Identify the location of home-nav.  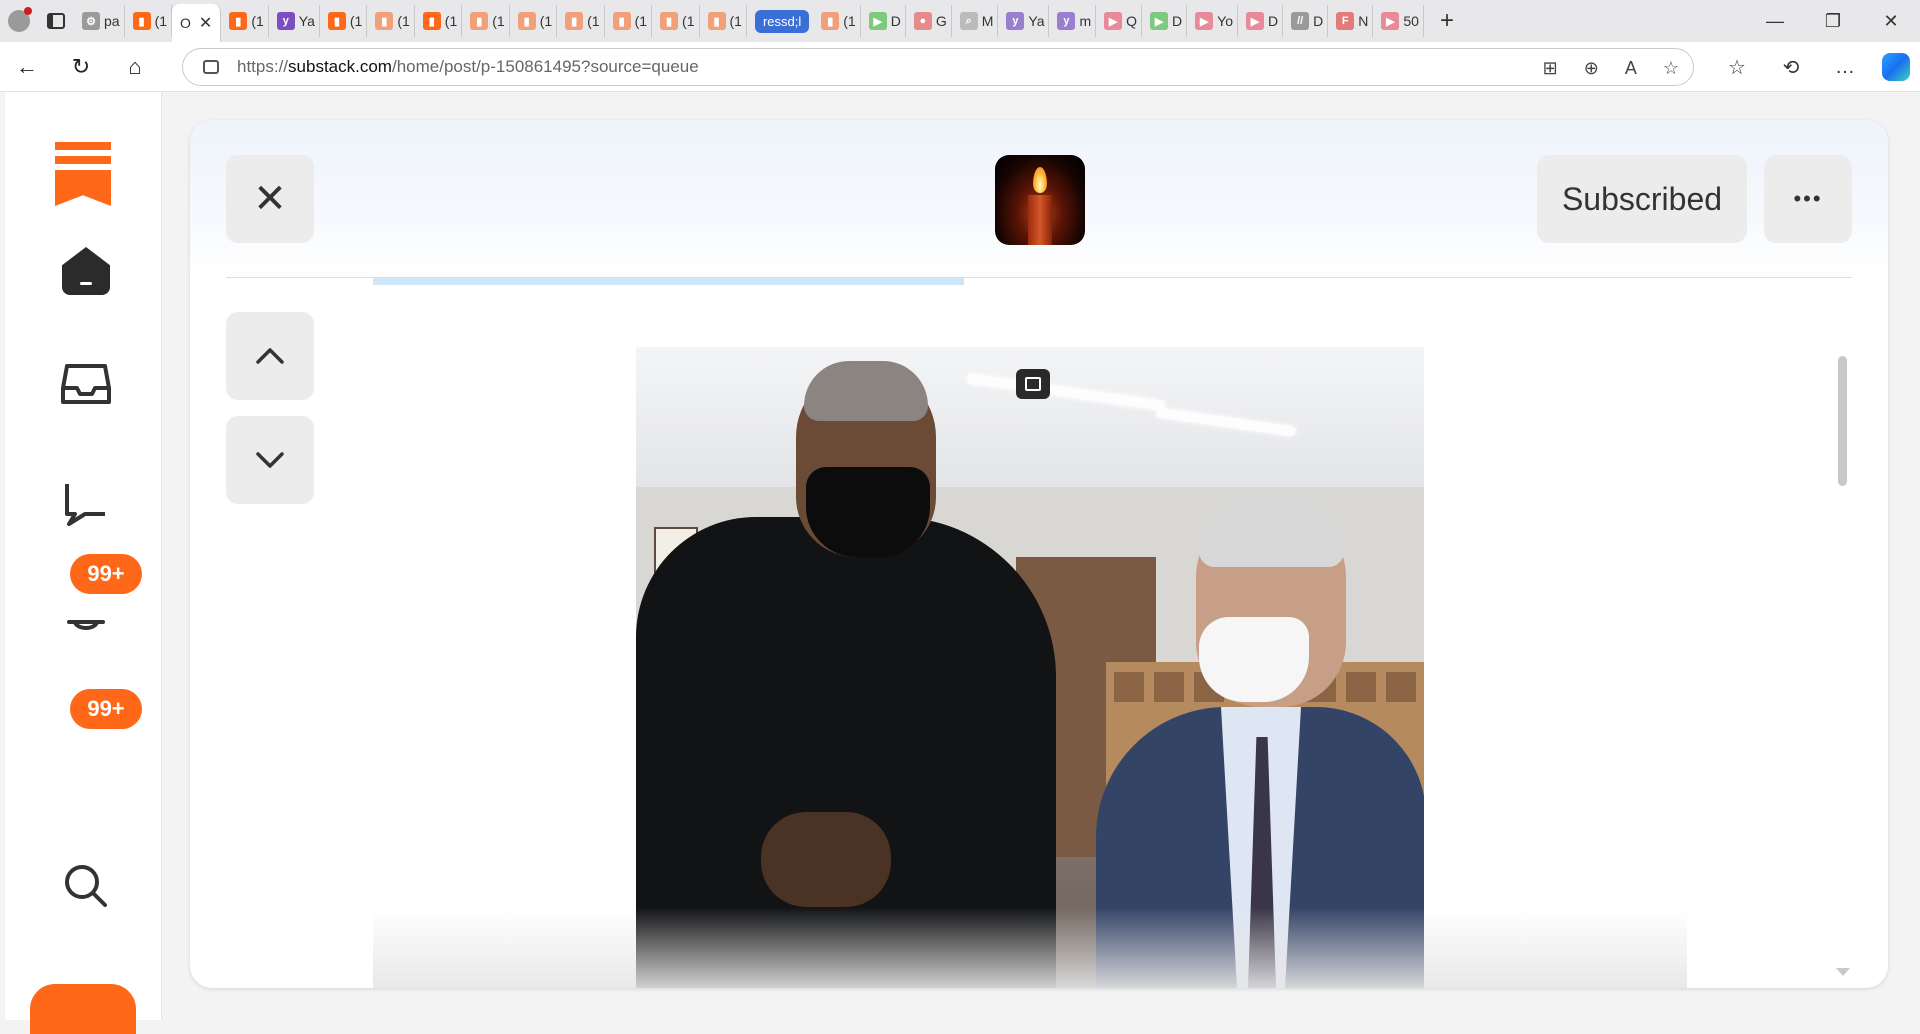
(86, 271).